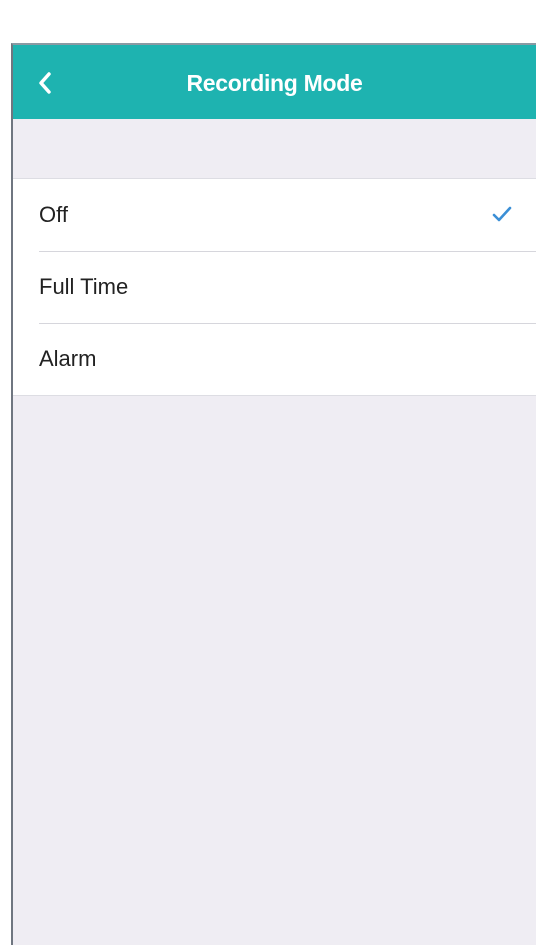 Image resolution: width=536 pixels, height=945 pixels. Describe the element at coordinates (53, 214) in the screenshot. I see `option-label: Off` at that location.